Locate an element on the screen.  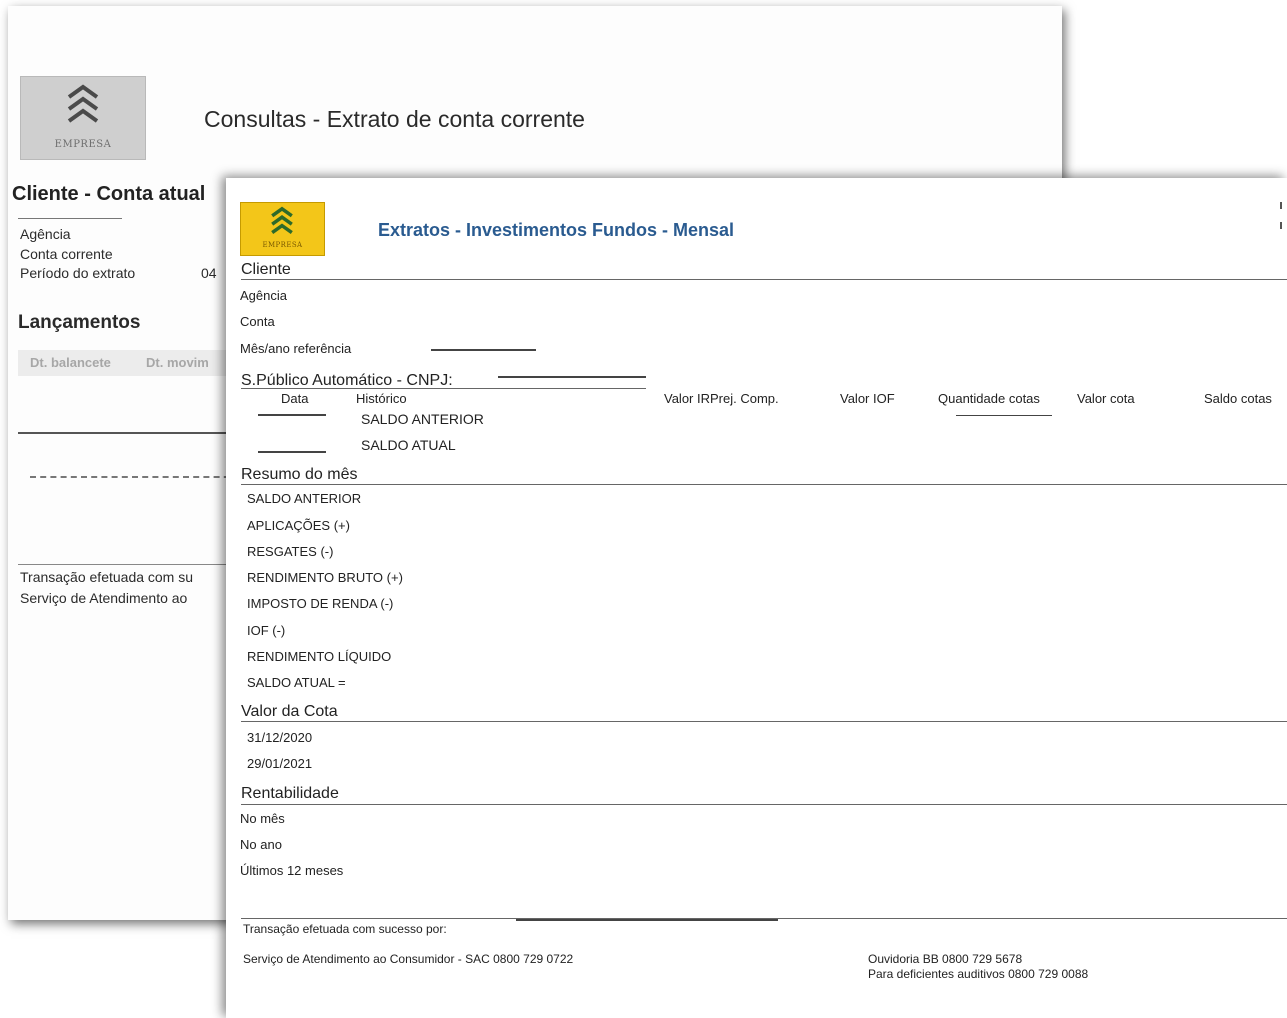
footer-deficientes: Para deficientes auditivos 0800 729 0088 is located at coordinates (978, 974).